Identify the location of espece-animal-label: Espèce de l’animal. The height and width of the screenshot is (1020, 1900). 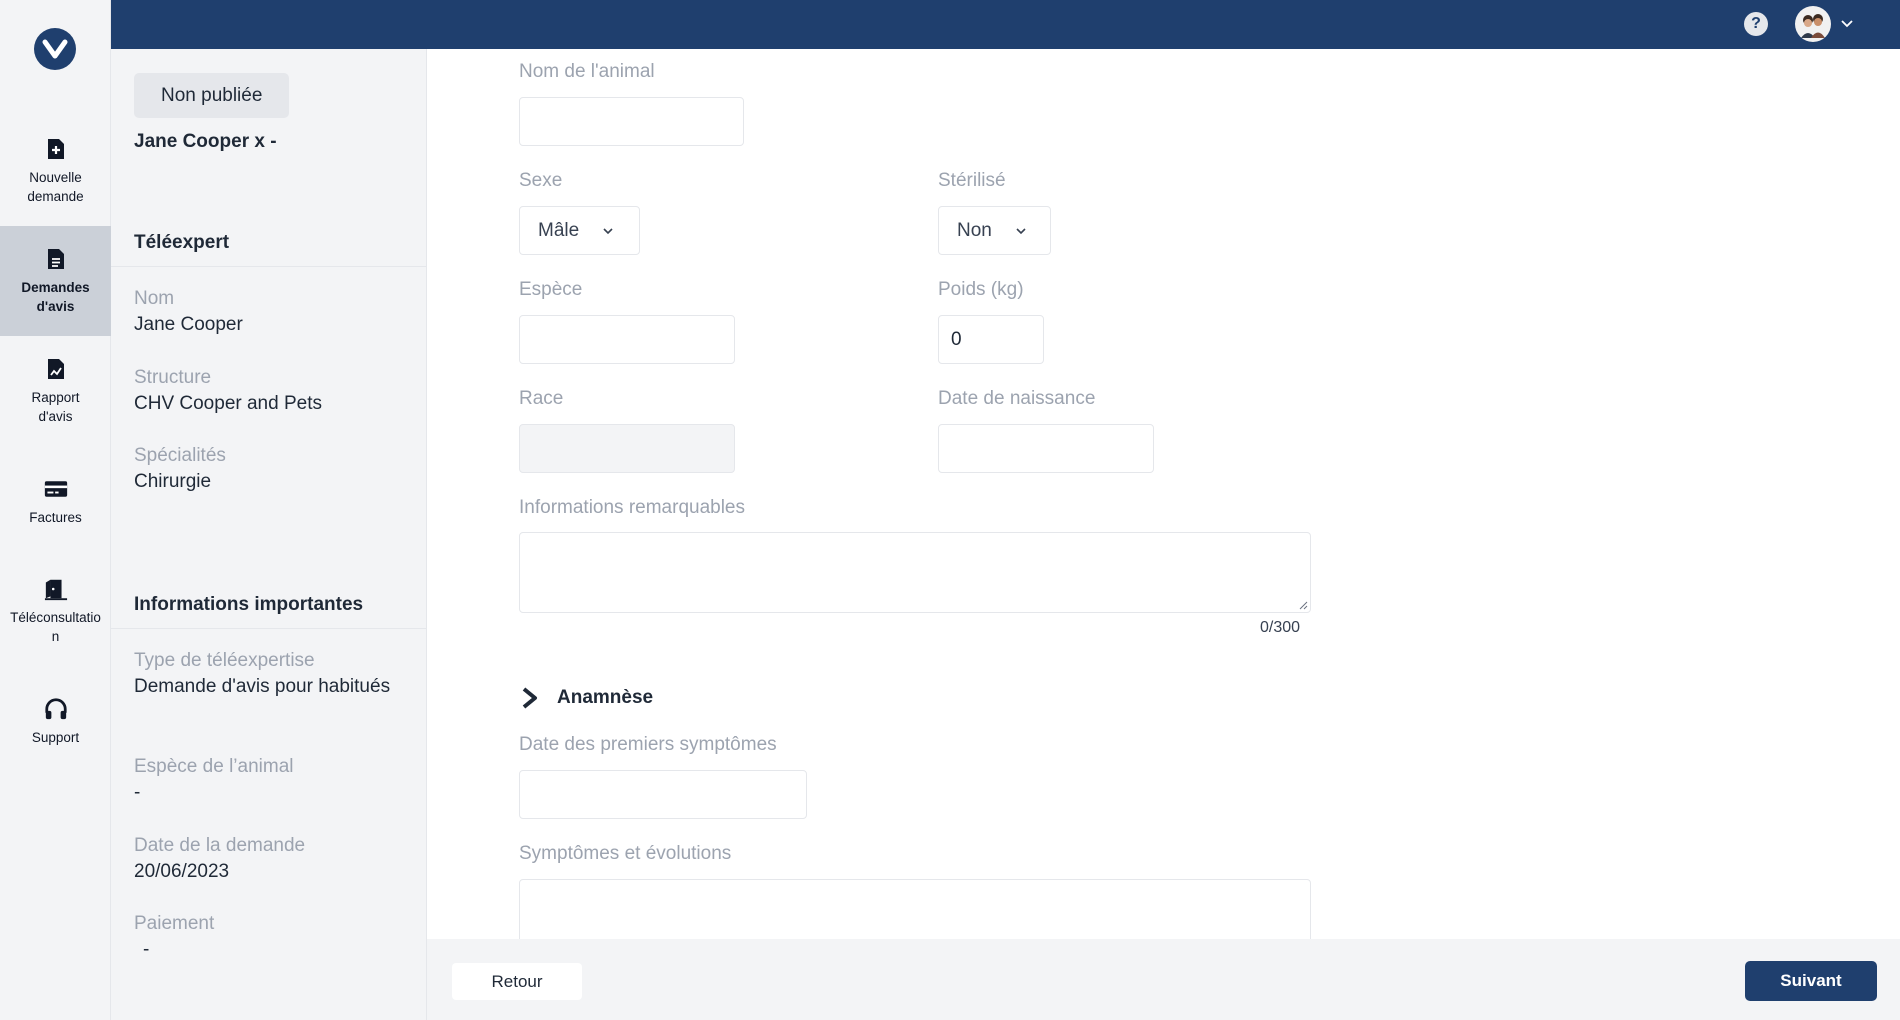
(214, 766).